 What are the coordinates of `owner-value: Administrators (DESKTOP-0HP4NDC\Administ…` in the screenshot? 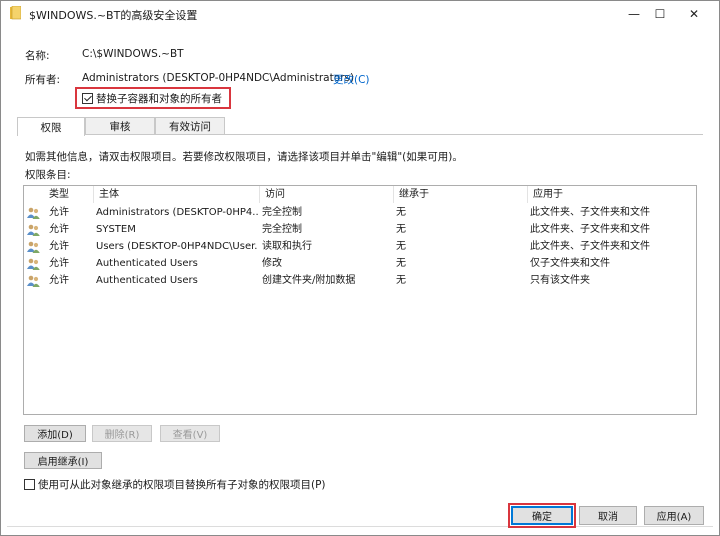 It's located at (218, 78).